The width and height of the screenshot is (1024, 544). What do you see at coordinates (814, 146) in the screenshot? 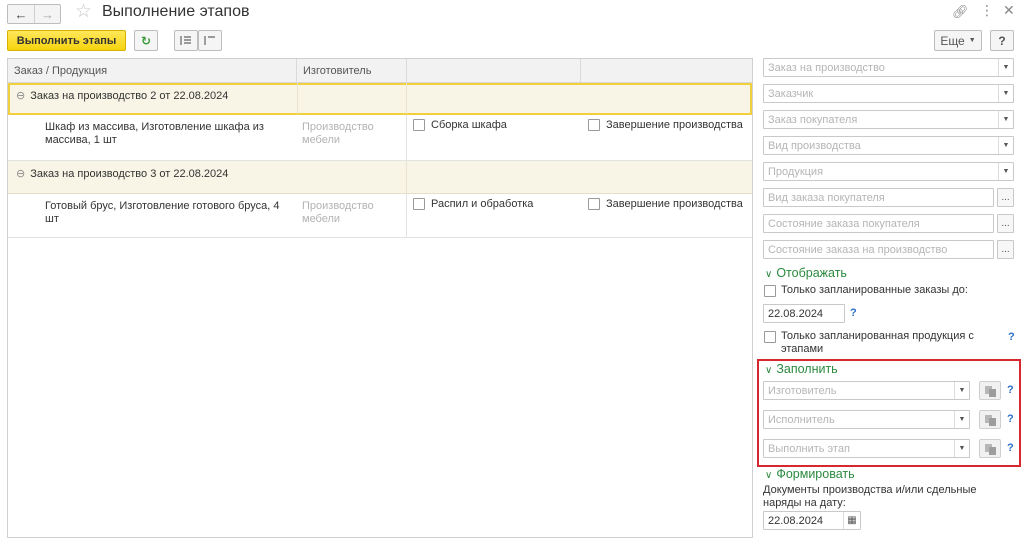
I see `placeholder: Вид производства` at bounding box center [814, 146].